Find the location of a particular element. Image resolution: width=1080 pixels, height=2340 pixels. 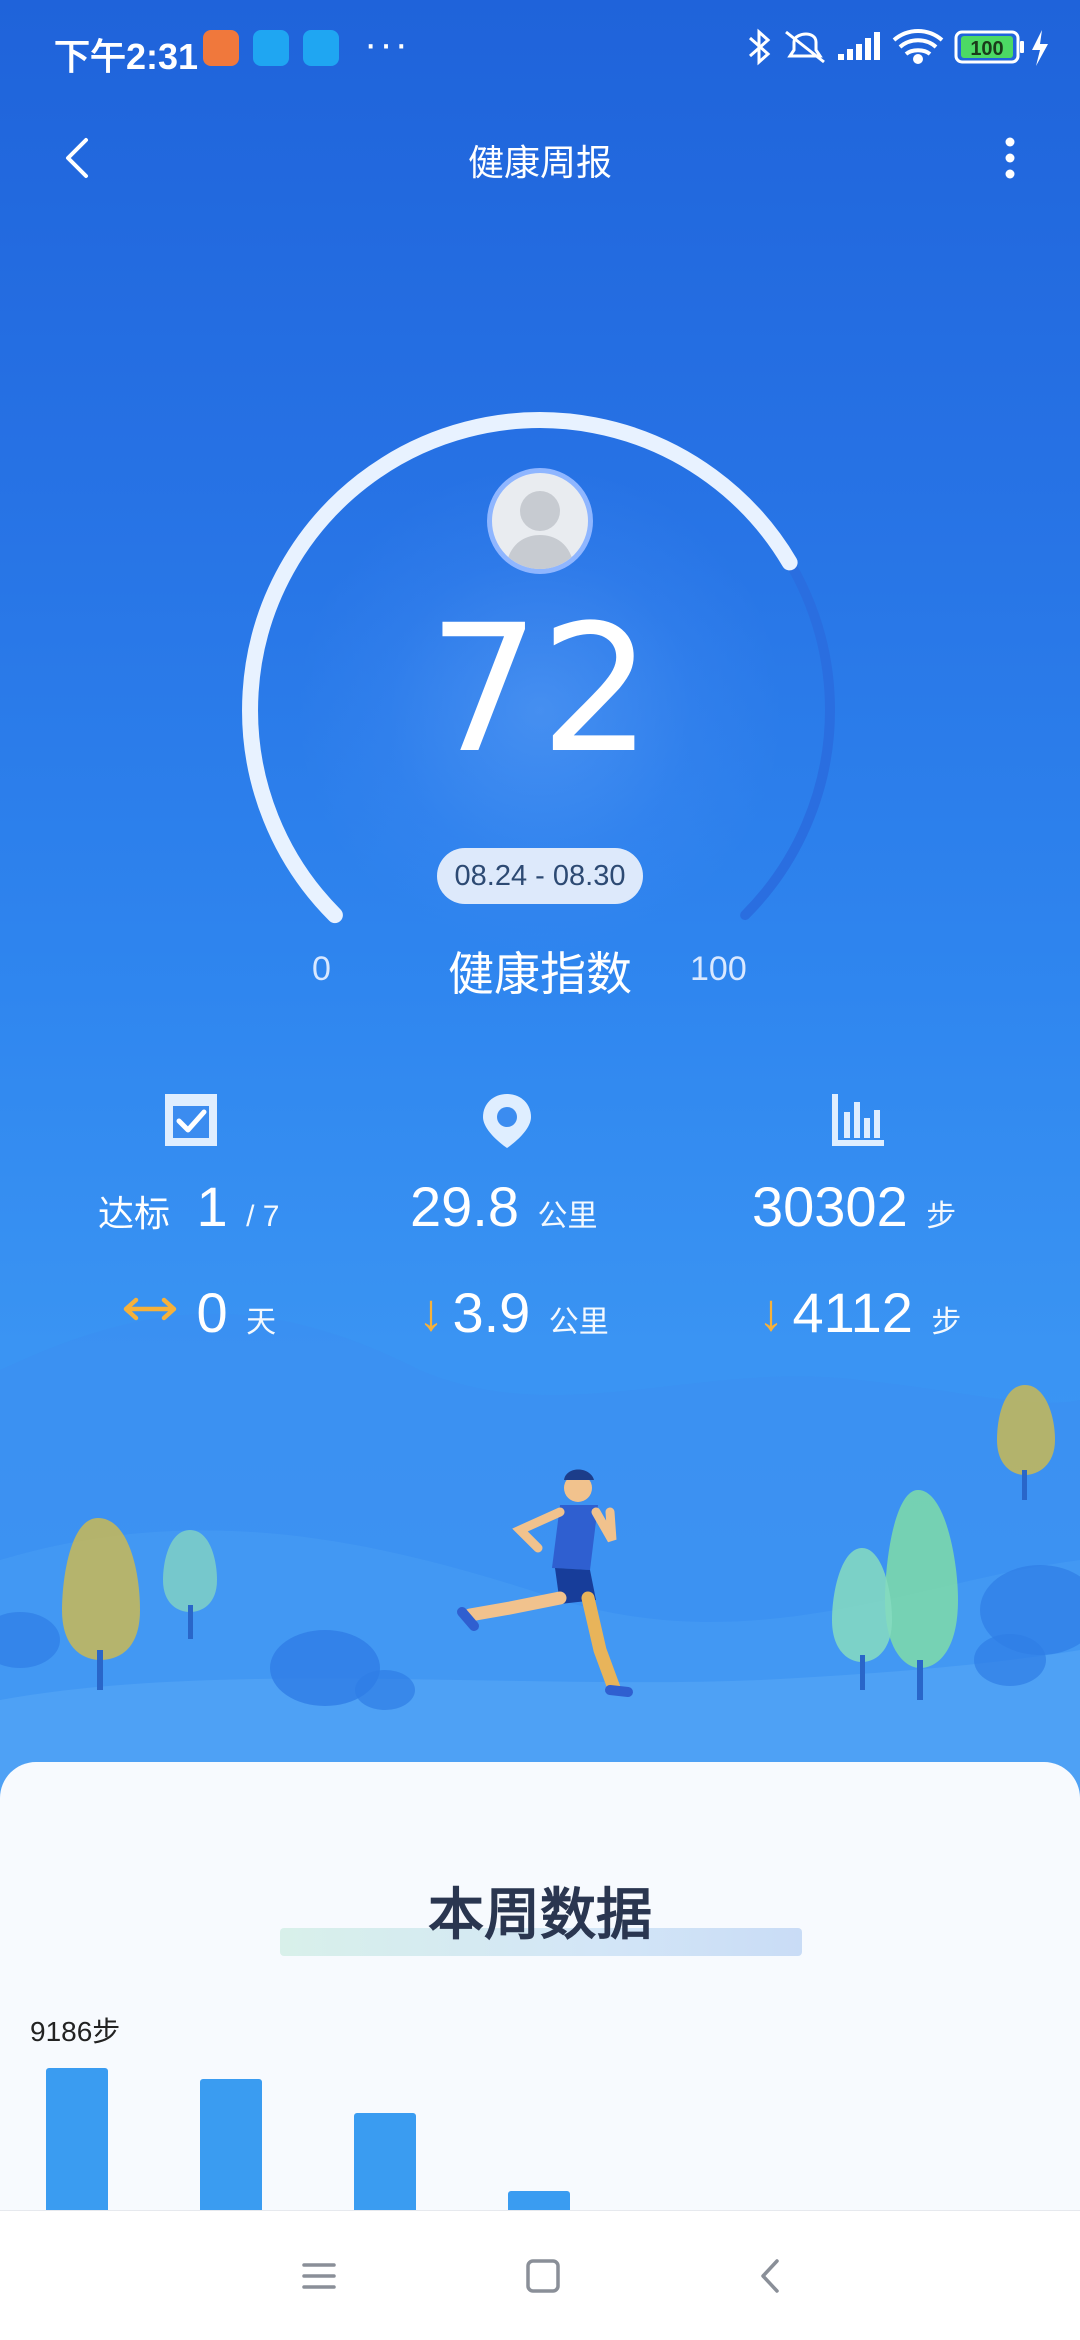

distance-change-stat: ↓ 3.9 公里 is located at coordinates (513, 1312).